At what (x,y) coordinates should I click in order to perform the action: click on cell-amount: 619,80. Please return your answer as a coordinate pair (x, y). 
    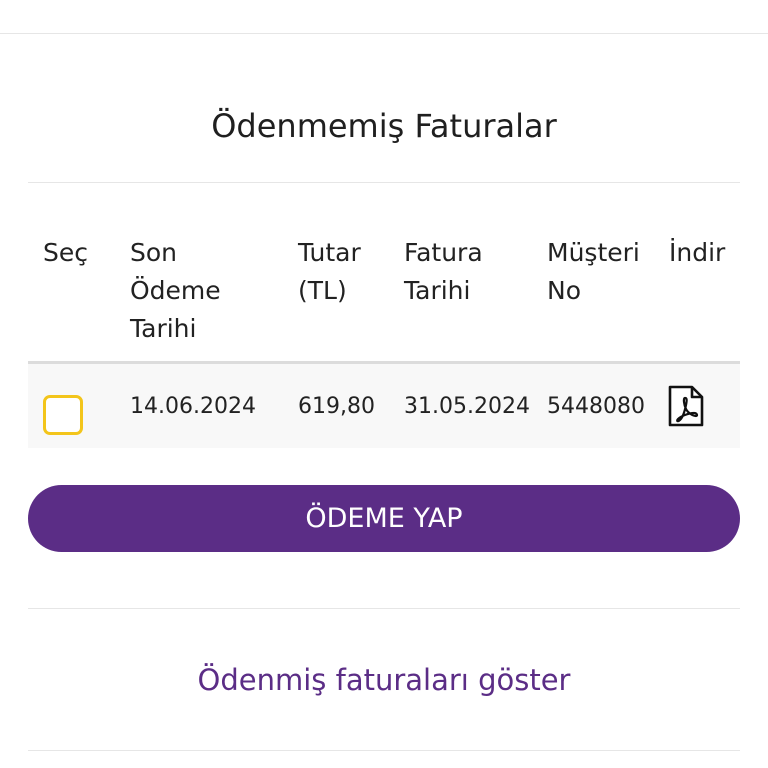
    Looking at the image, I should click on (336, 406).